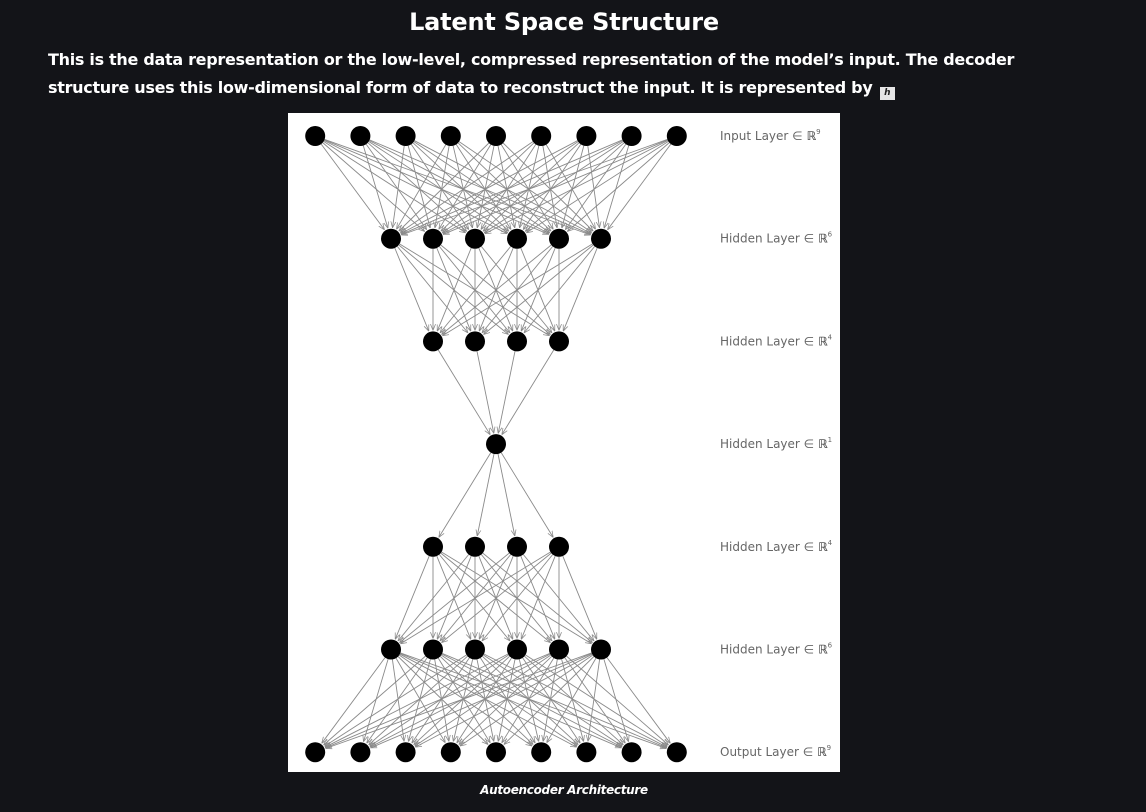 Image resolution: width=1146 pixels, height=812 pixels. What do you see at coordinates (830, 646) in the screenshot?
I see `layer-dimension: 6` at bounding box center [830, 646].